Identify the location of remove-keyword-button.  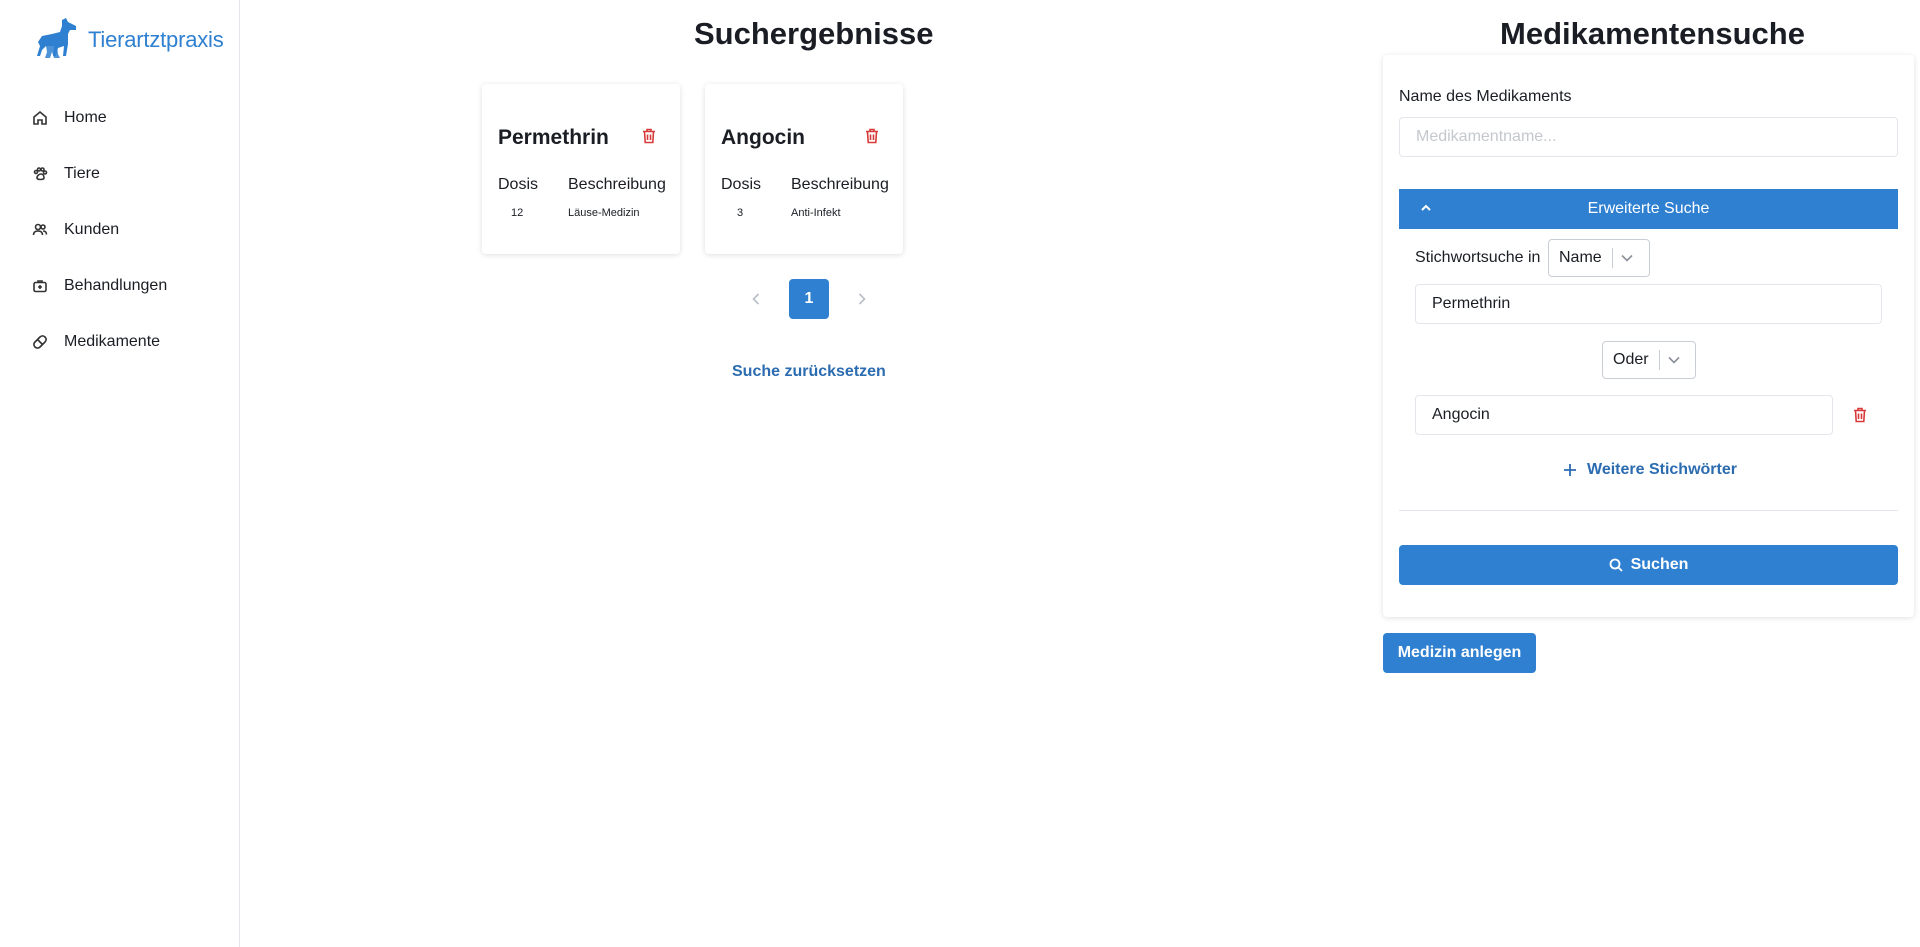
(1862, 416).